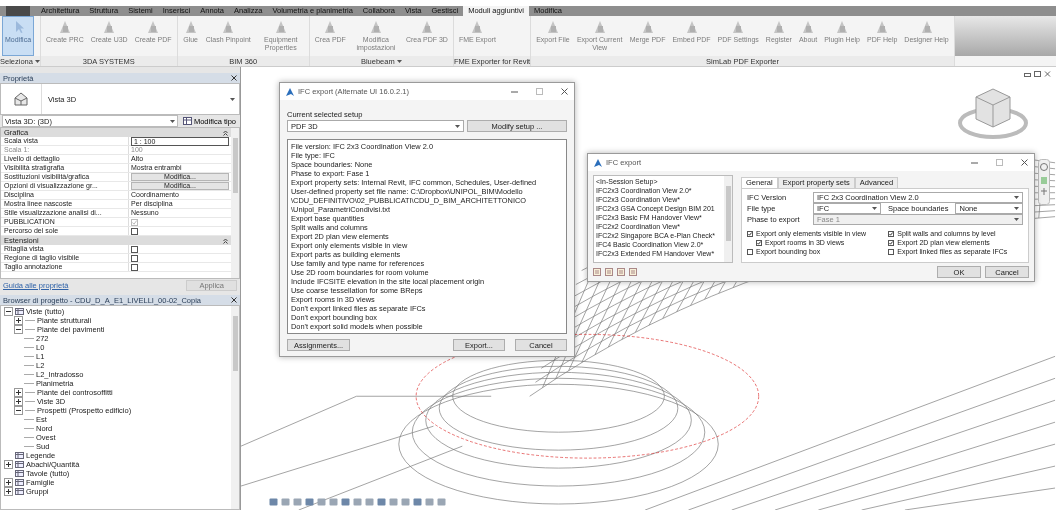 The height and width of the screenshot is (510, 1056). What do you see at coordinates (1038, 74) in the screenshot?
I see `window-controls-icon` at bounding box center [1038, 74].